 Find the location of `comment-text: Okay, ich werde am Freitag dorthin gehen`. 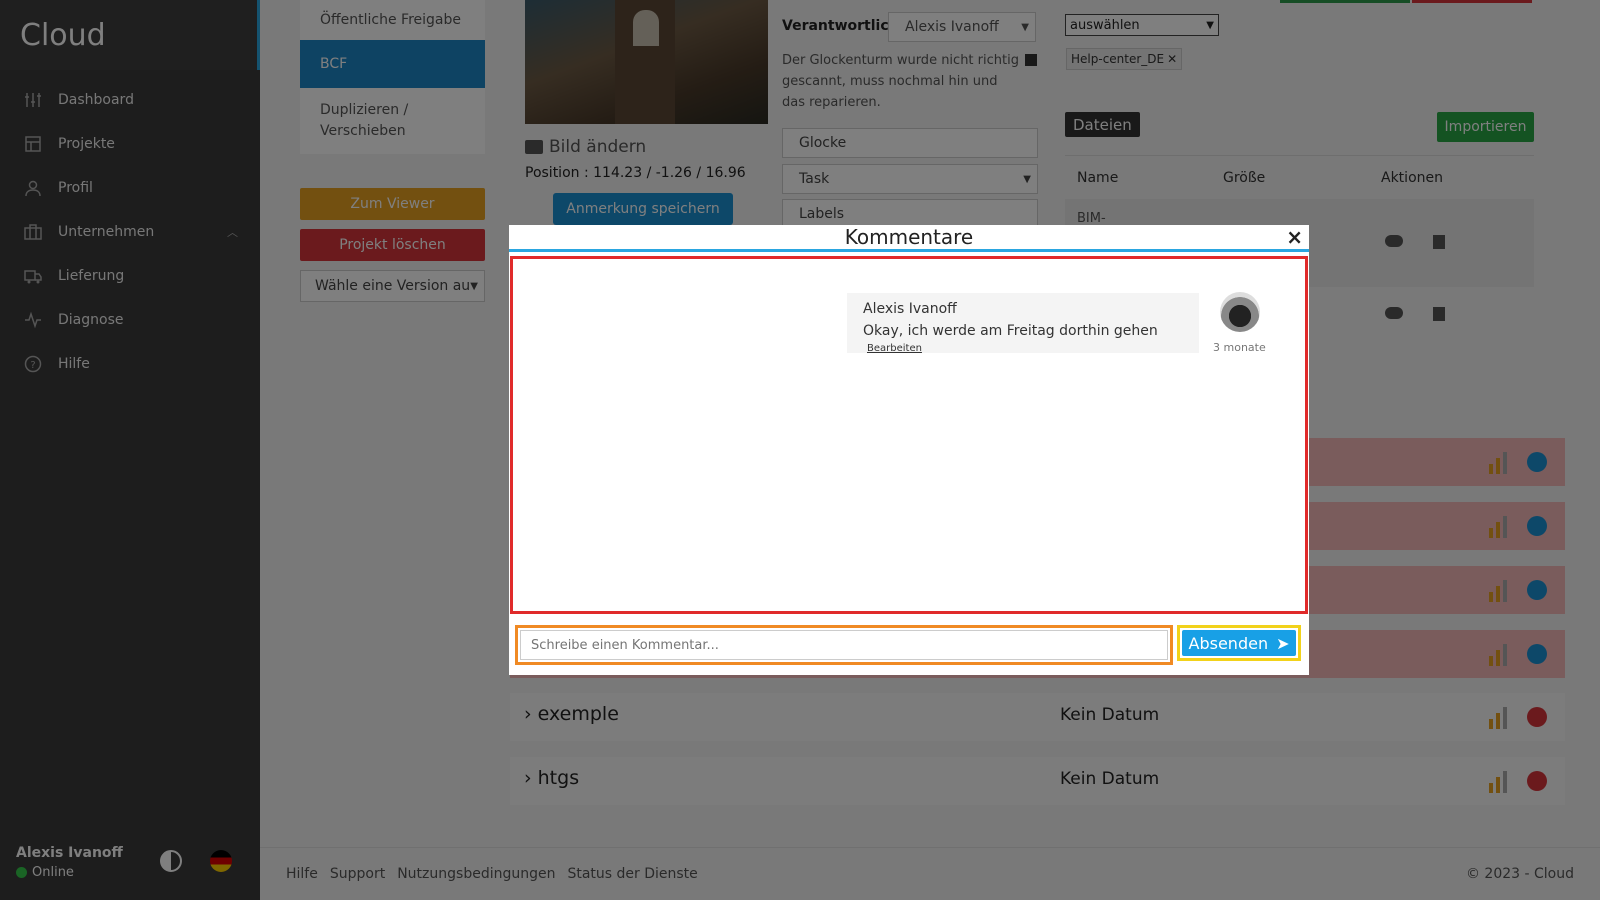

comment-text: Okay, ich werde am Freitag dorthin gehen is located at coordinates (1010, 331).